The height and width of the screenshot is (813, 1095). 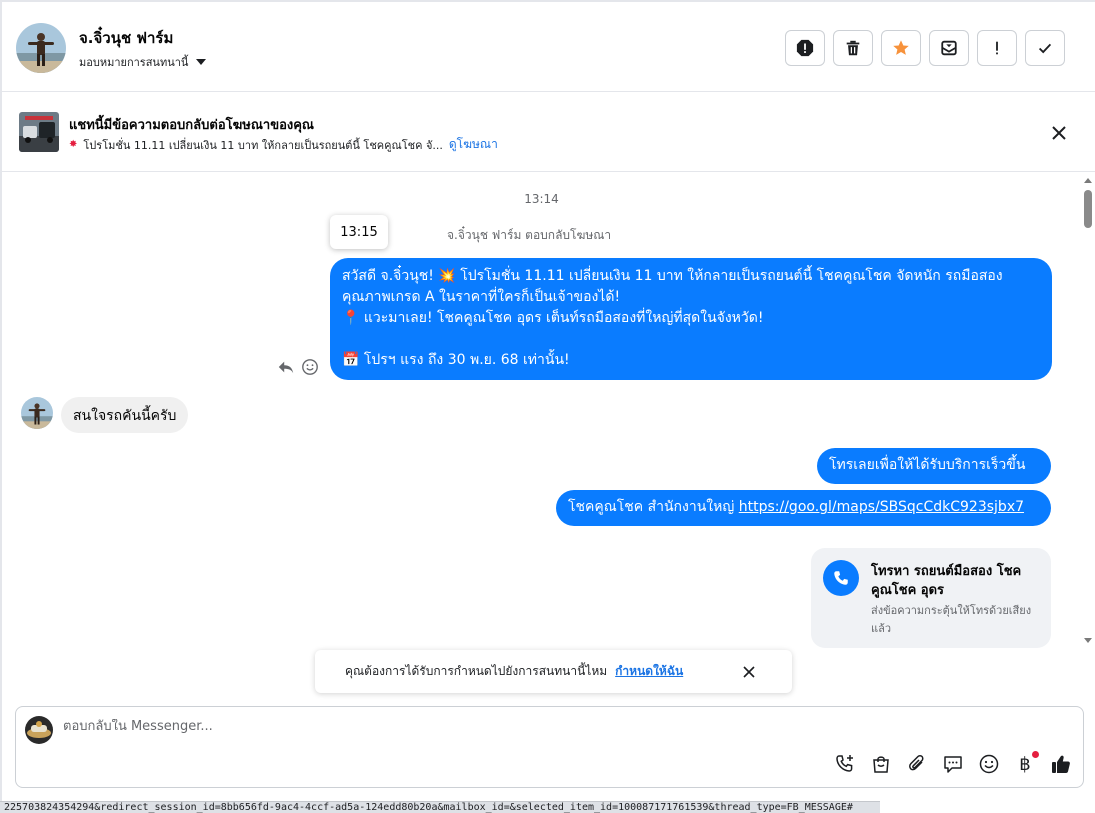 I want to click on notification-dot, so click(x=1035, y=754).